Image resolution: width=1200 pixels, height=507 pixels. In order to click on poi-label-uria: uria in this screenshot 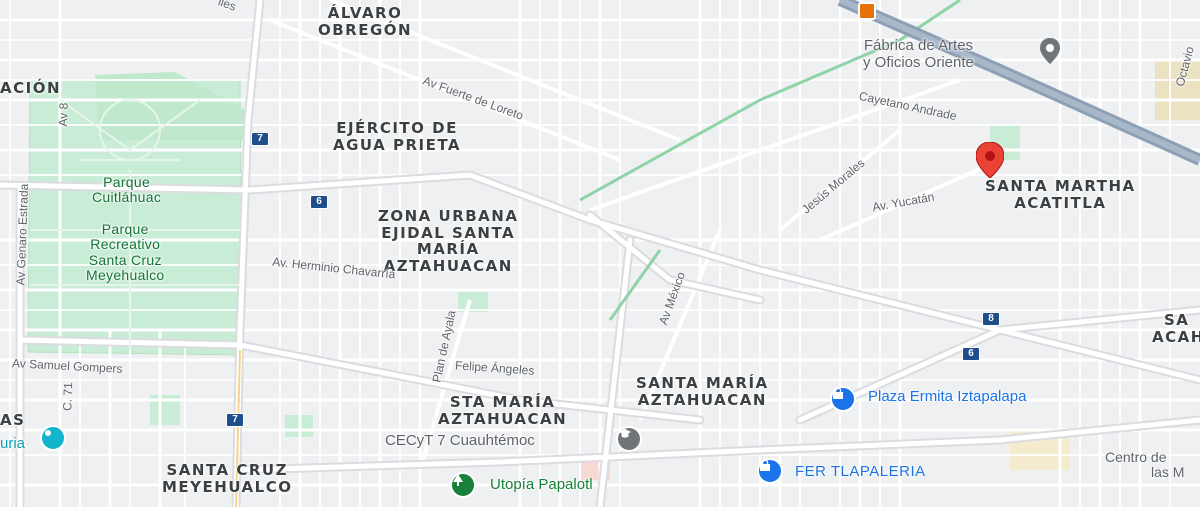, I will do `click(12, 444)`.